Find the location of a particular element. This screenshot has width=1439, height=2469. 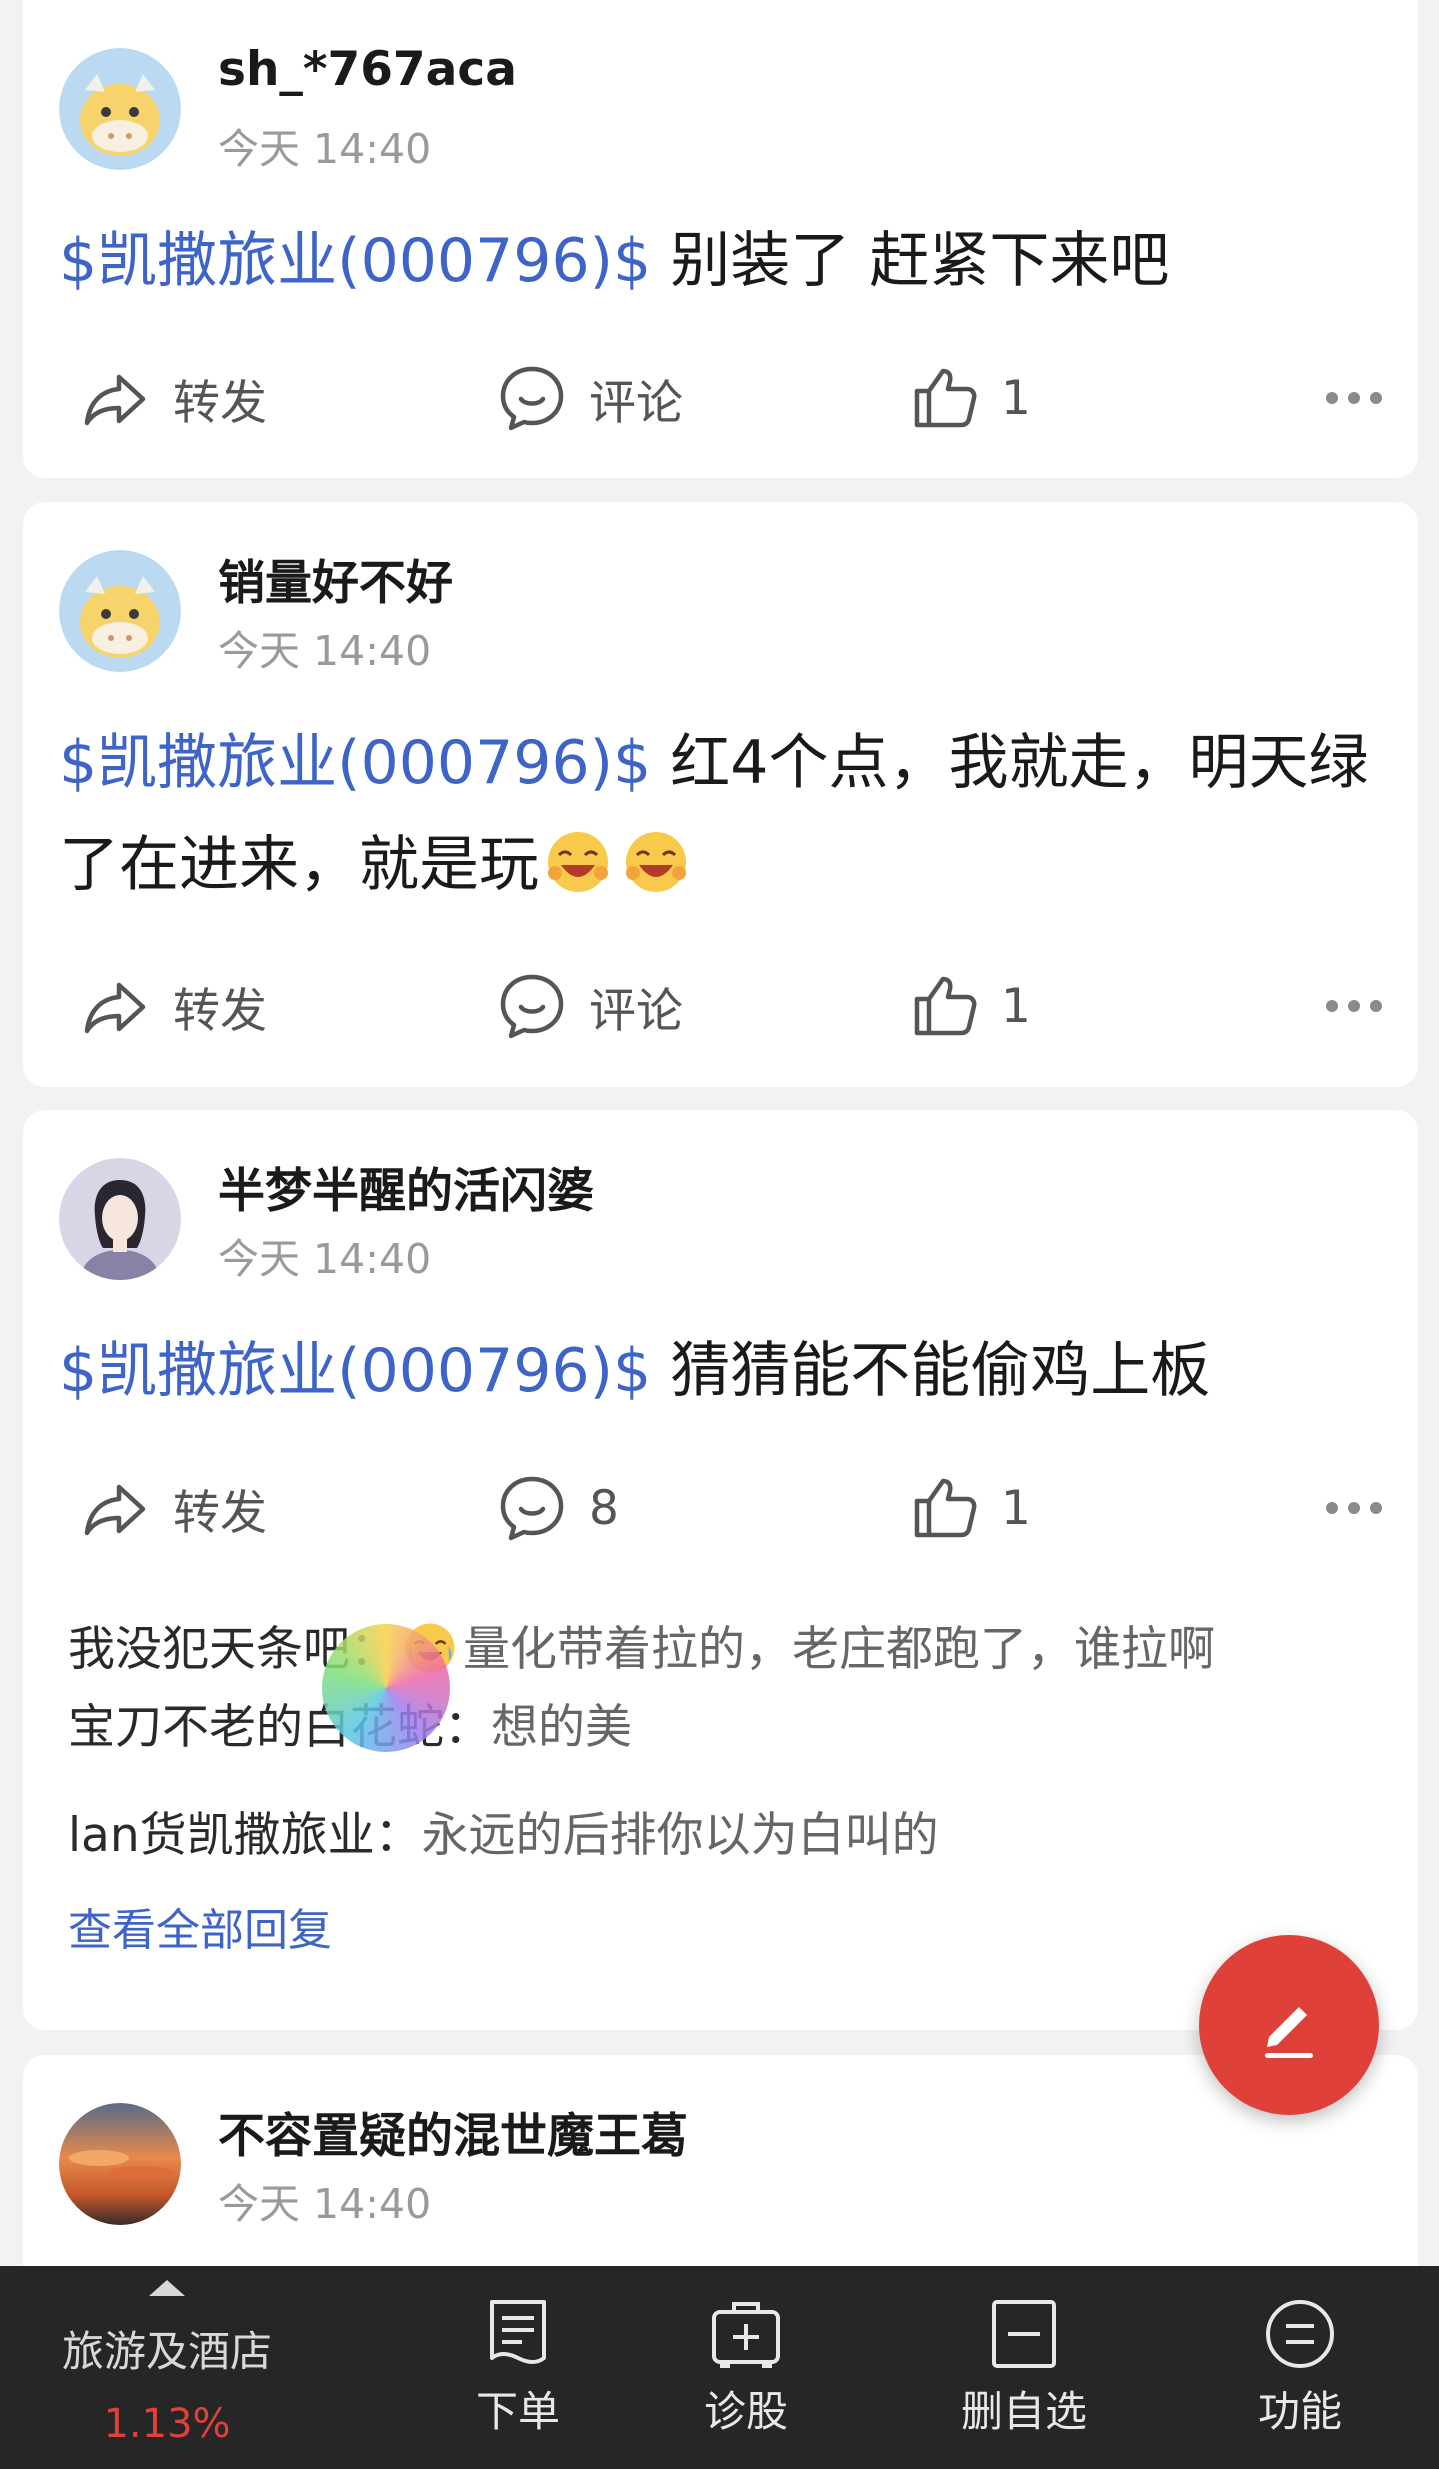

reply-item: lan货凯撒旅业：永远的后排你以为白叫的 is located at coordinates (503, 1830).